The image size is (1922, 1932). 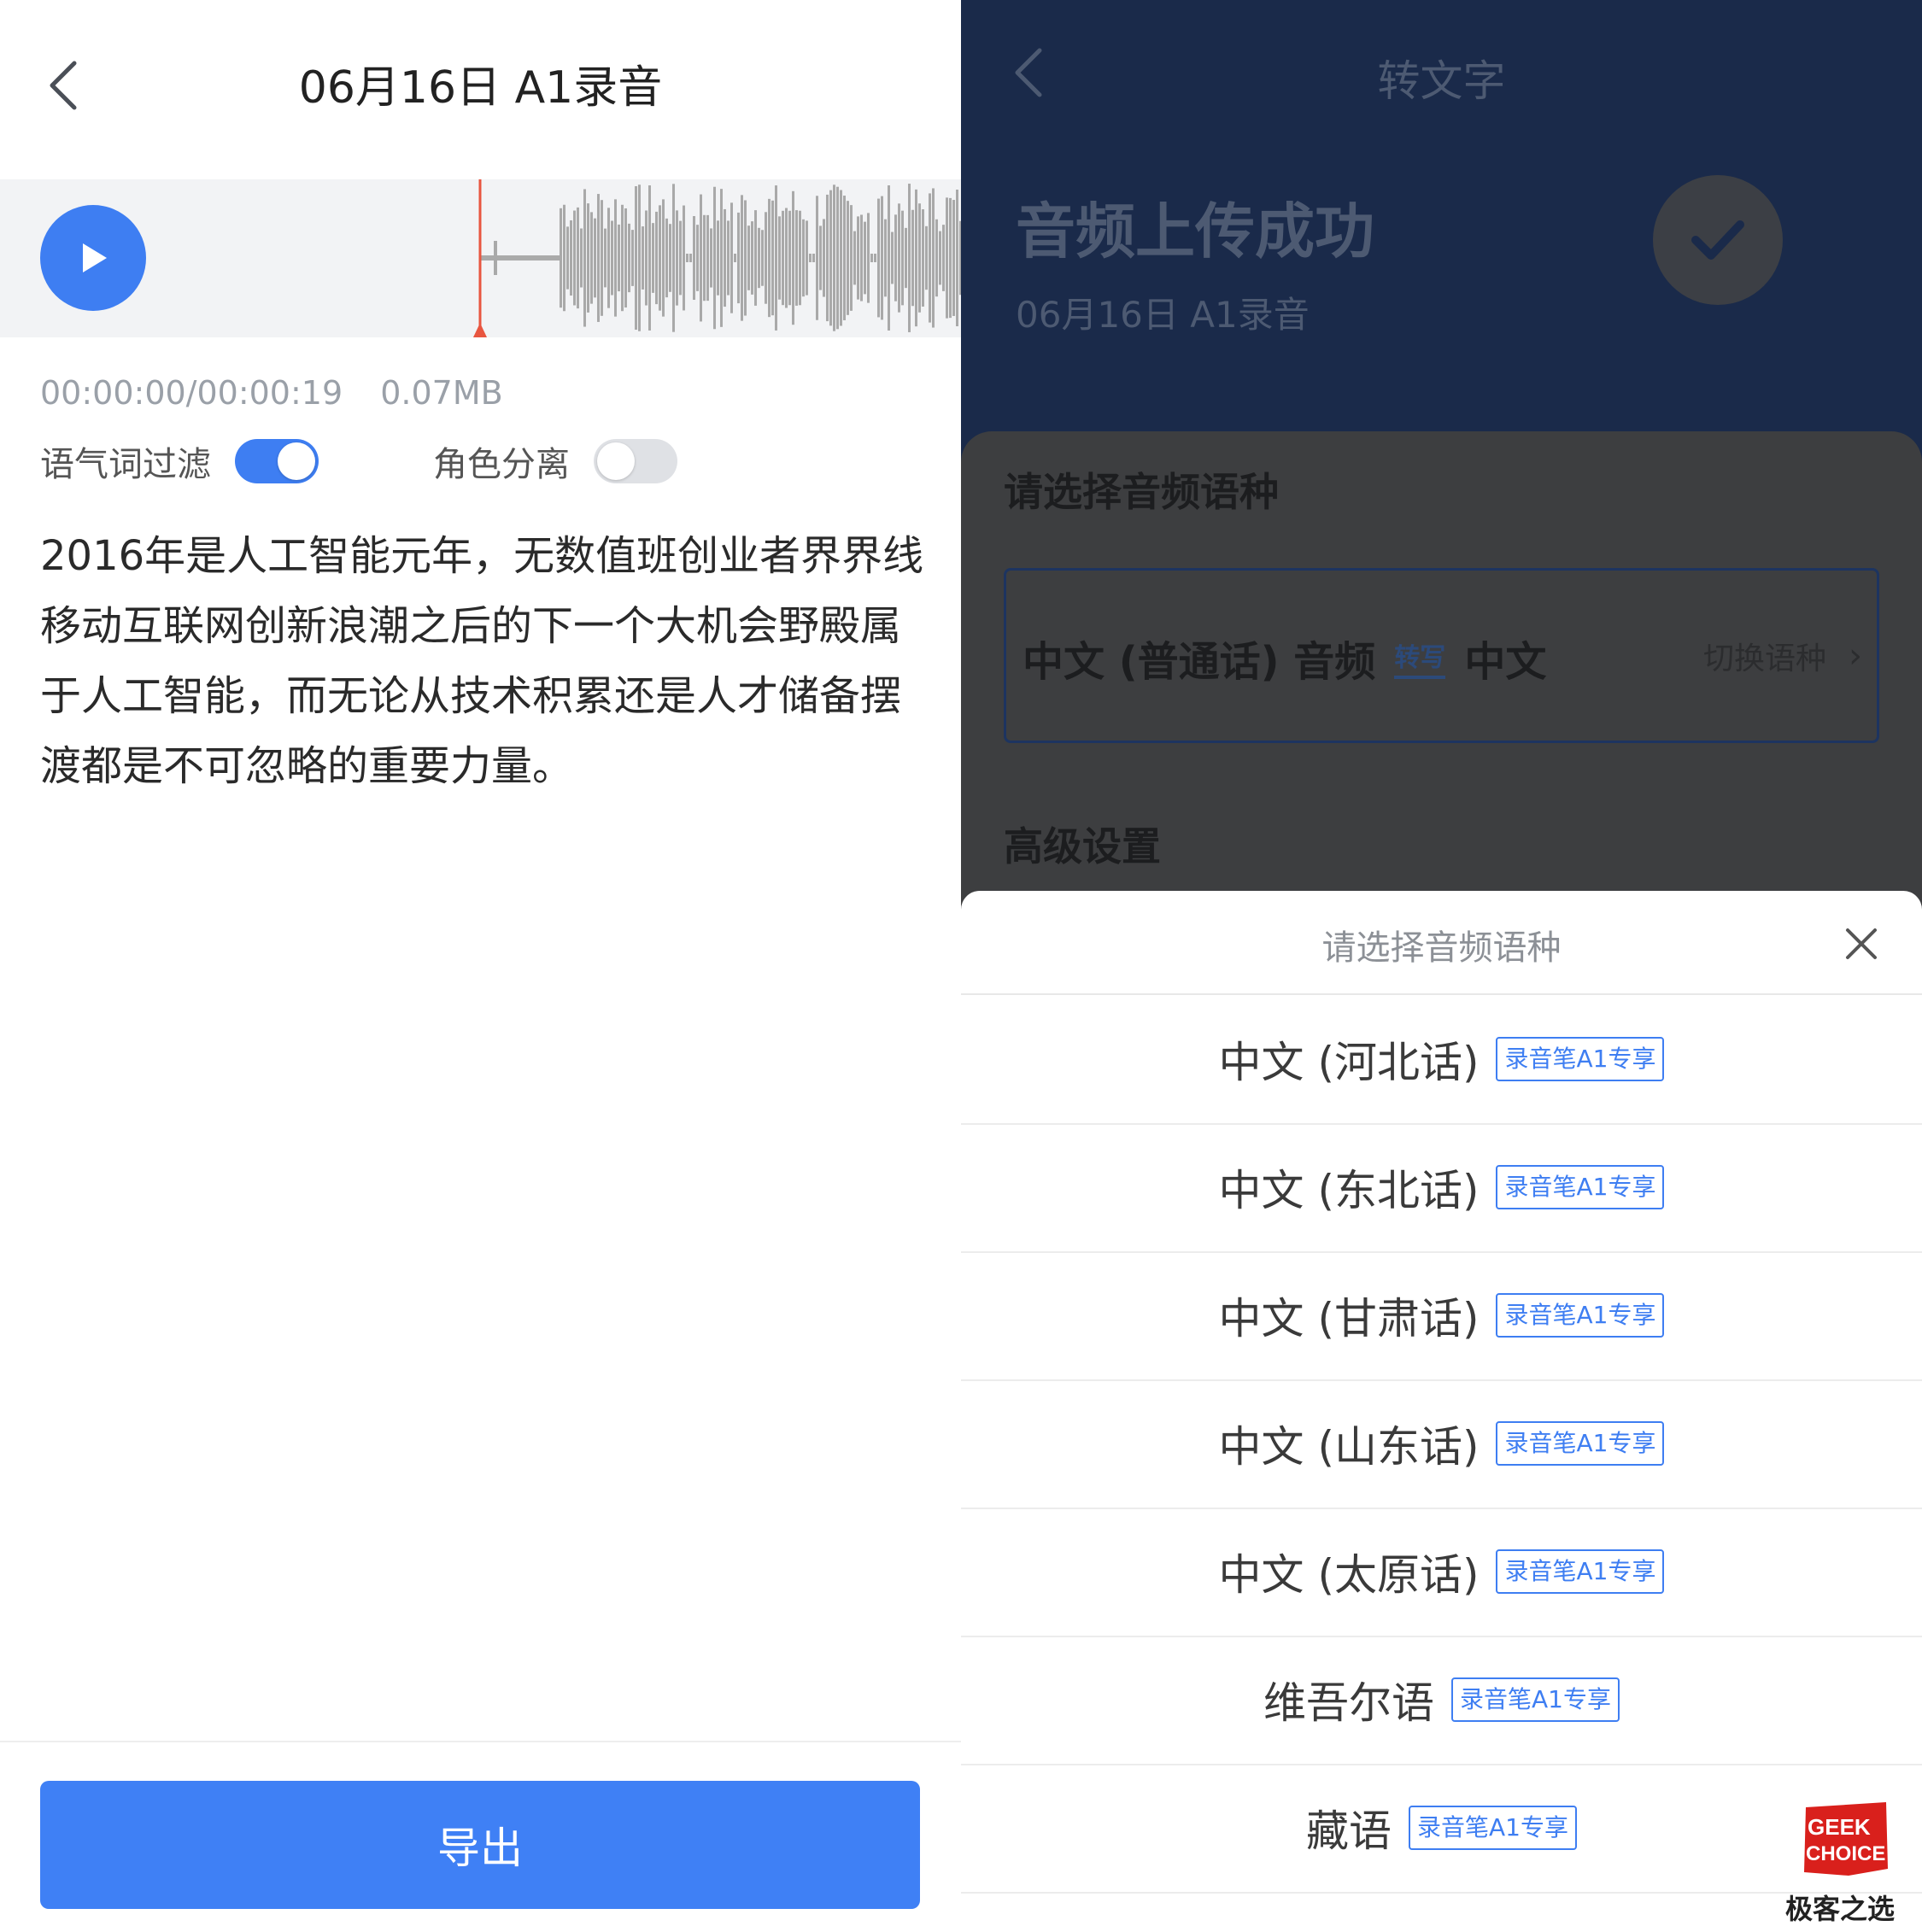 What do you see at coordinates (1199, 662) in the screenshot?
I see `source-language: 中文 (普通话) 音频` at bounding box center [1199, 662].